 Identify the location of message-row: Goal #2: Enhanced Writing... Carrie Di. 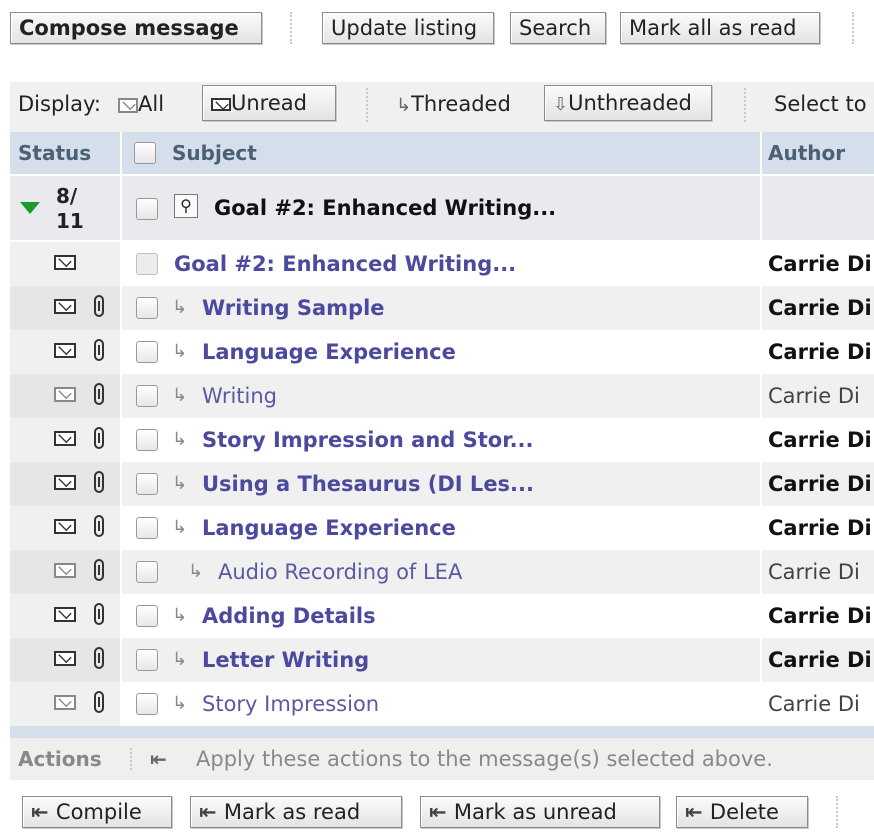
(442, 264).